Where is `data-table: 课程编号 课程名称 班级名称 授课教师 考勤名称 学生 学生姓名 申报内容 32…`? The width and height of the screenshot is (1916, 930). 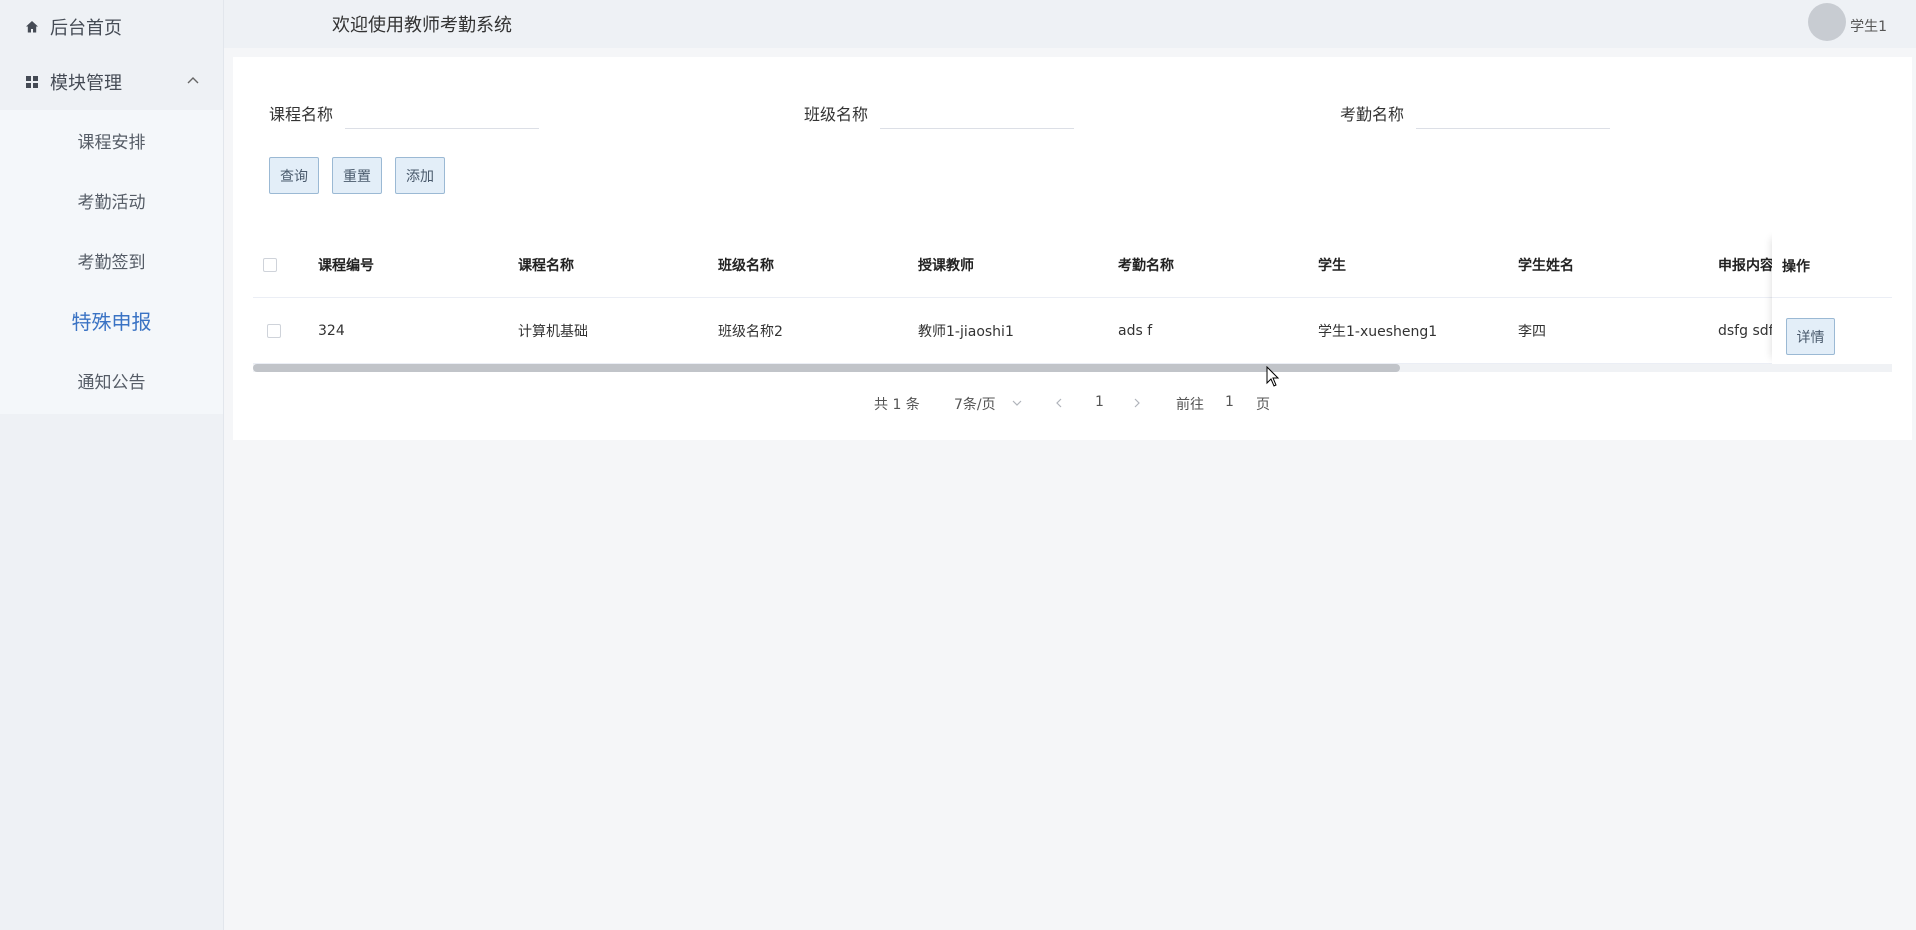 data-table: 课程编号 课程名称 班级名称 授课教师 考勤名称 学生 学生姓名 申报内容 32… is located at coordinates (1072, 300).